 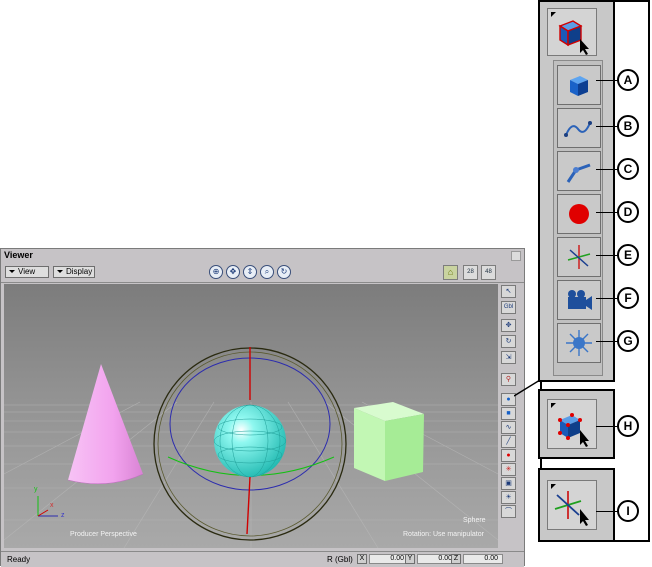 I want to click on callout-h: H, so click(x=628, y=426).